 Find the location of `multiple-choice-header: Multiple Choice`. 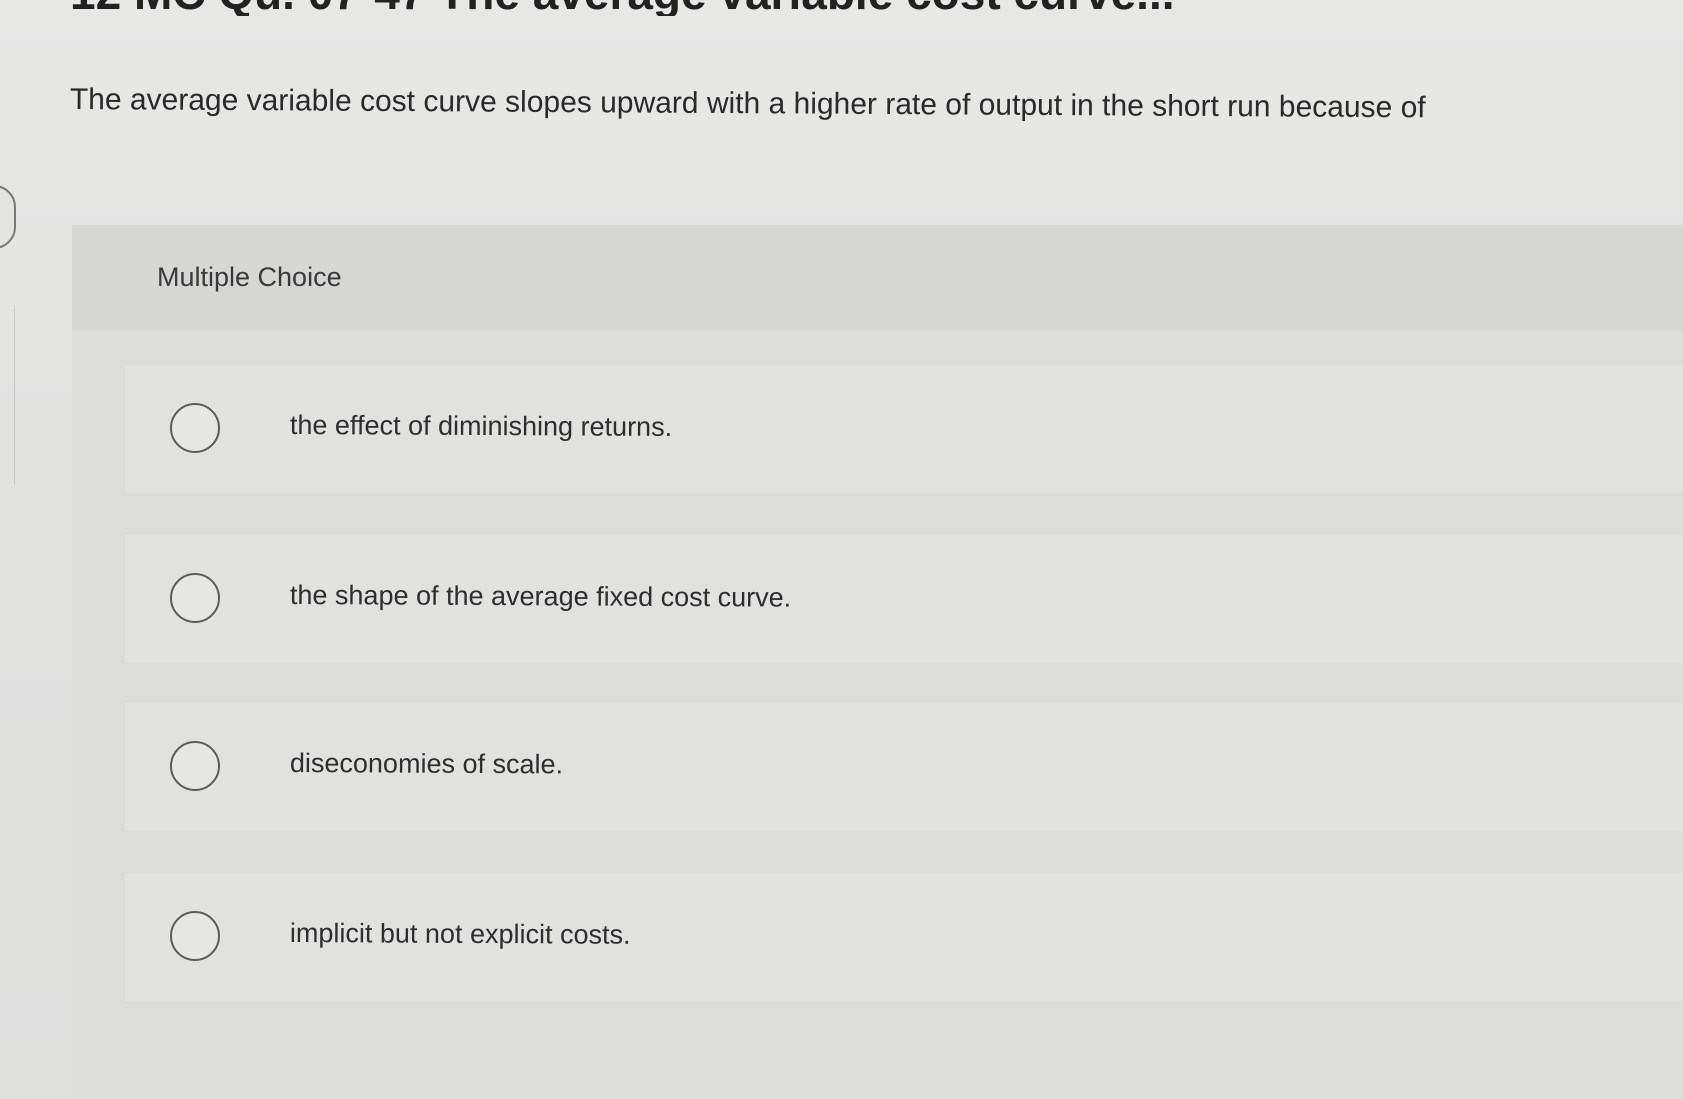

multiple-choice-header: Multiple Choice is located at coordinates (877, 277).